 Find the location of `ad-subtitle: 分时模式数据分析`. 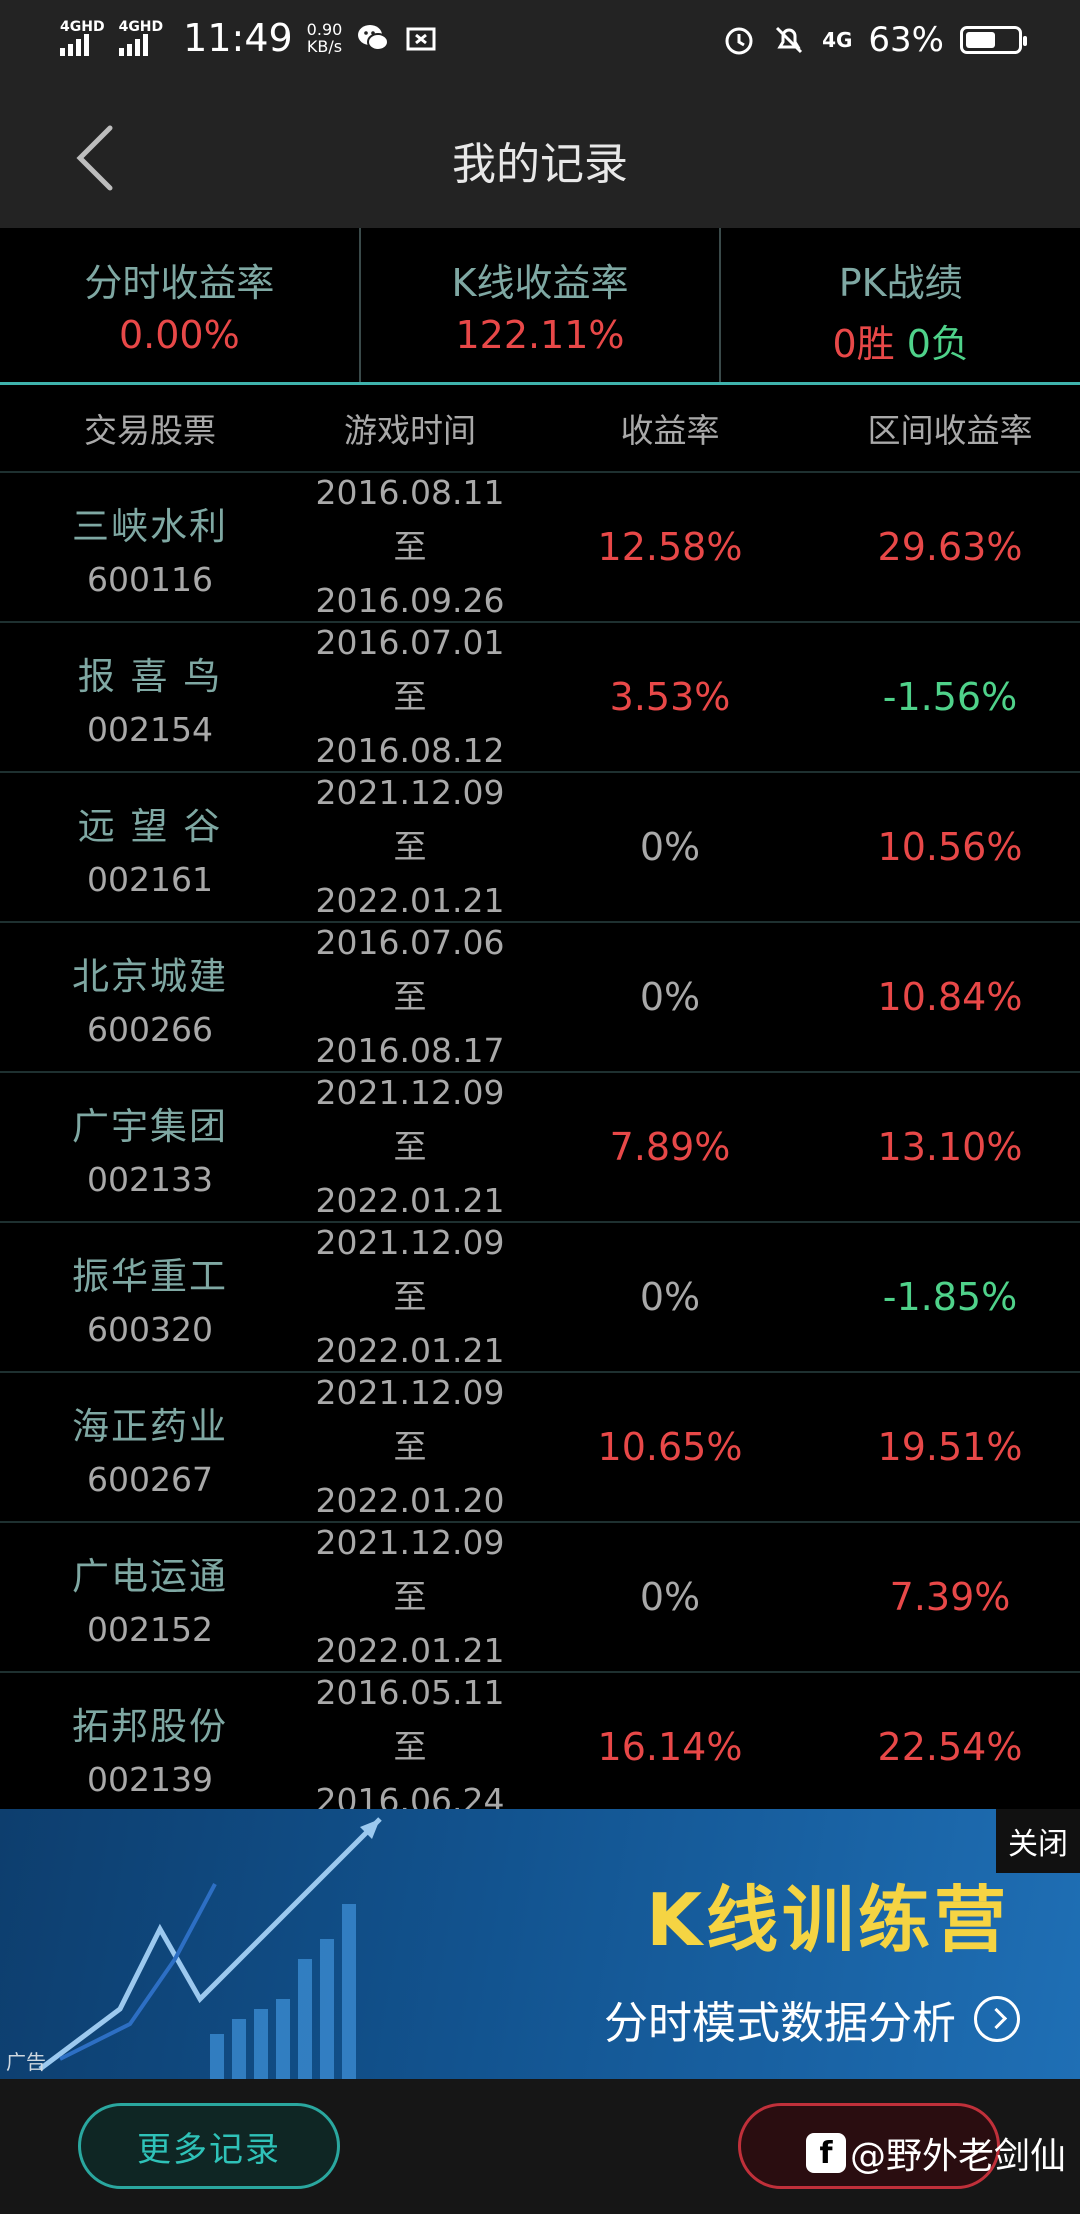

ad-subtitle: 分时模式数据分析 is located at coordinates (812, 2019).